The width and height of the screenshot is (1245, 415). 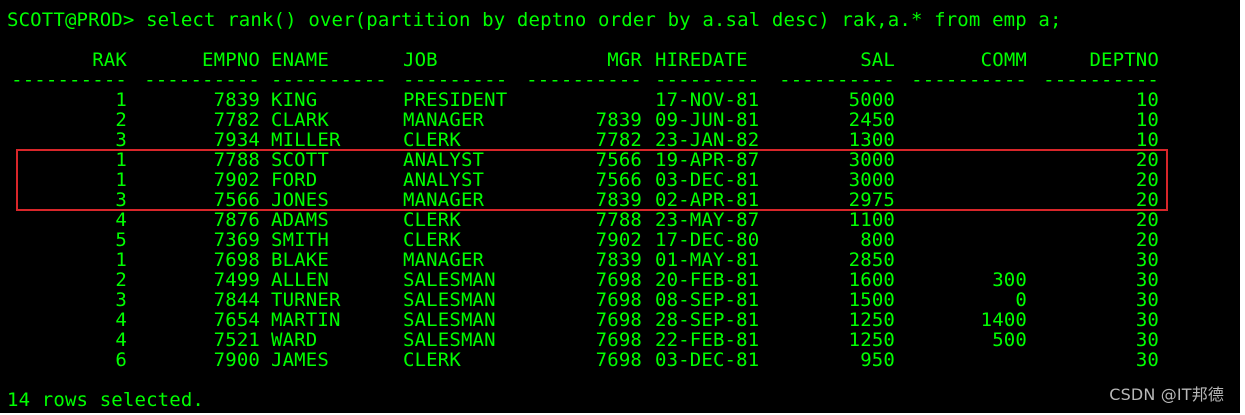 What do you see at coordinates (300, 260) in the screenshot?
I see `cell-ename: BLAKE` at bounding box center [300, 260].